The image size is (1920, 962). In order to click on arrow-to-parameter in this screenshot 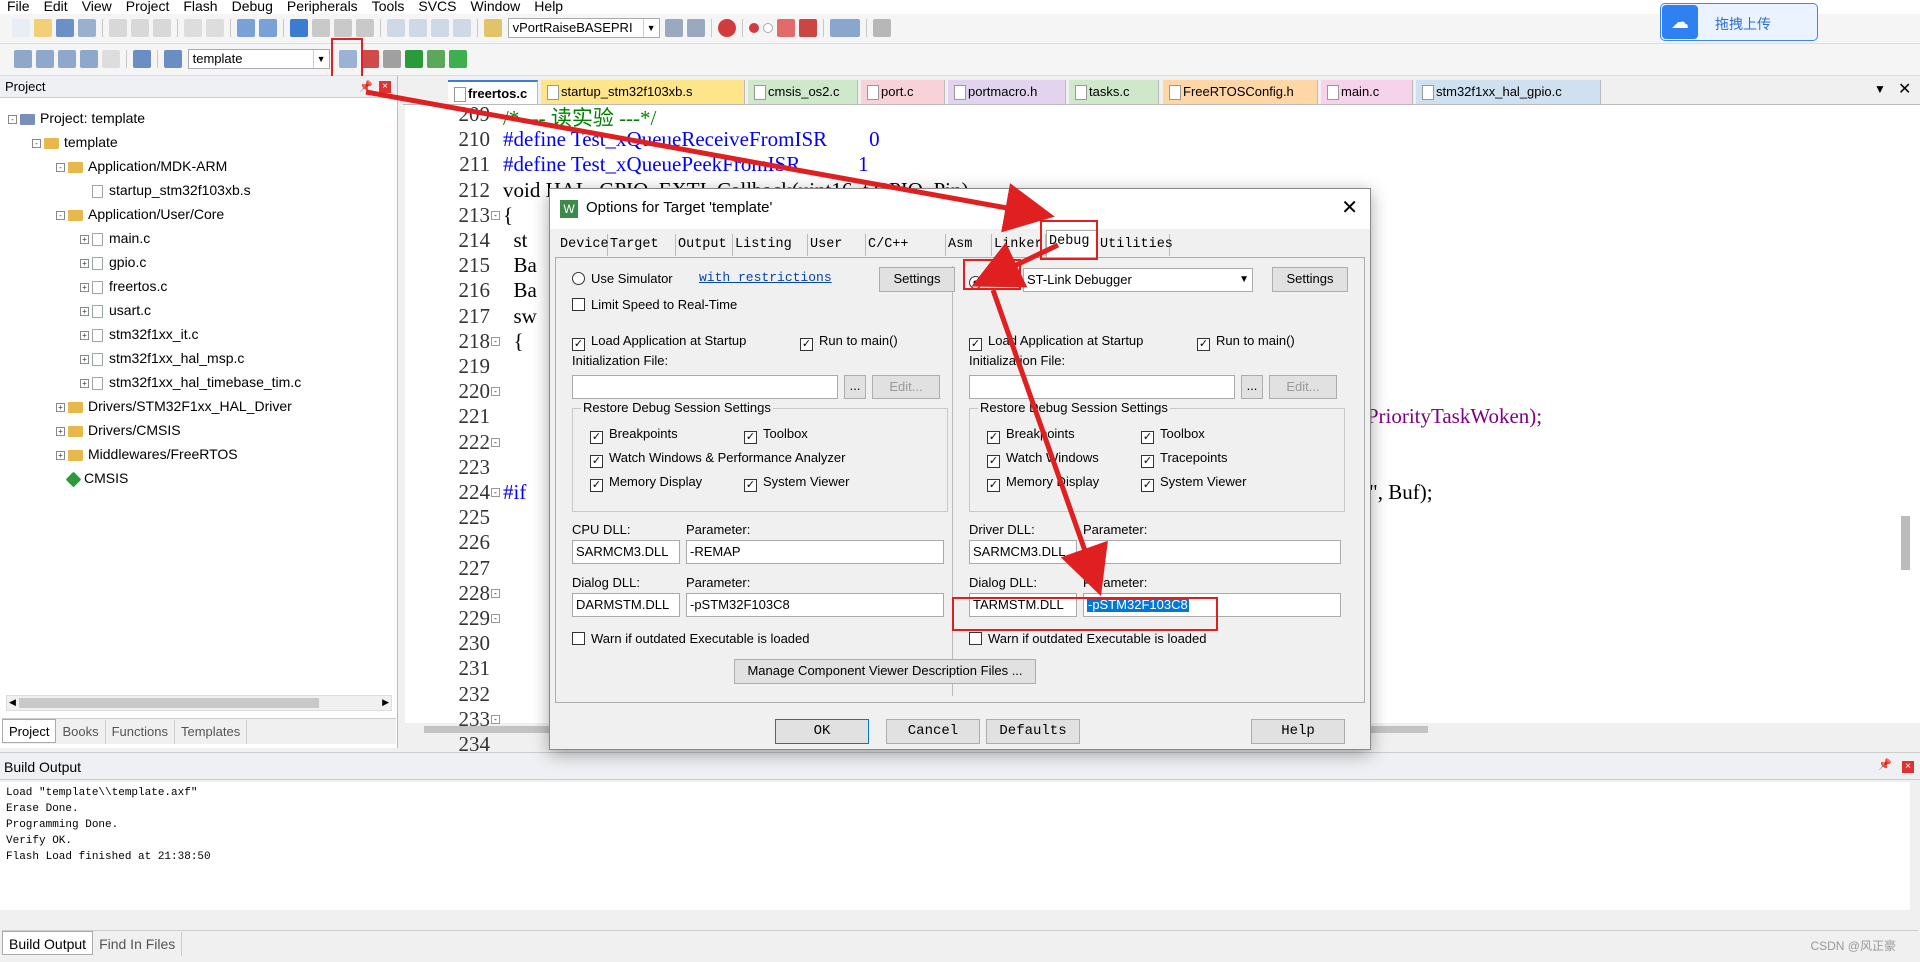, I will do `click(1049, 443)`.